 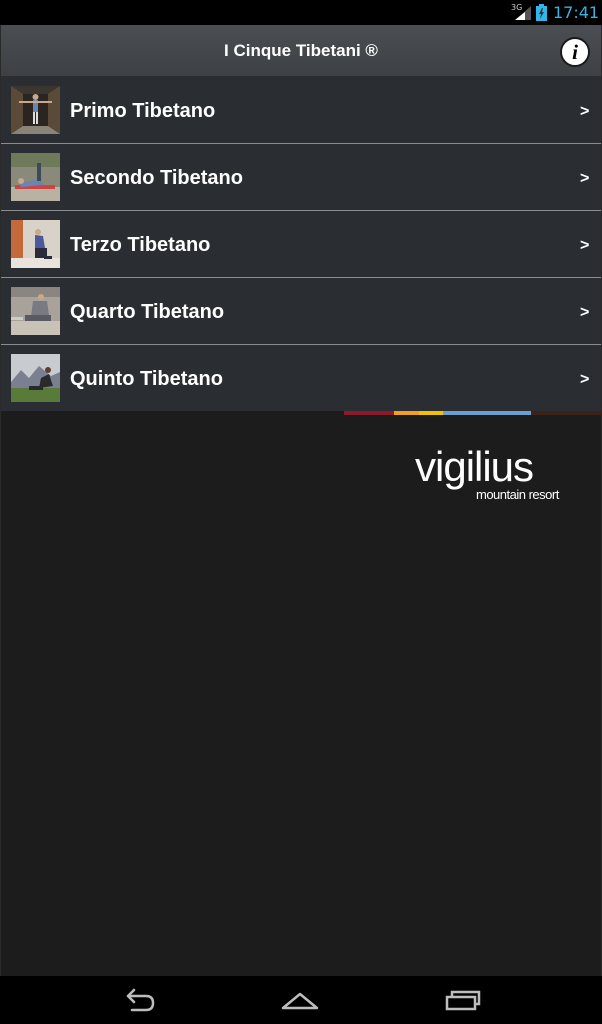 What do you see at coordinates (301, 110) in the screenshot?
I see `list-item: Primo Tibetano >` at bounding box center [301, 110].